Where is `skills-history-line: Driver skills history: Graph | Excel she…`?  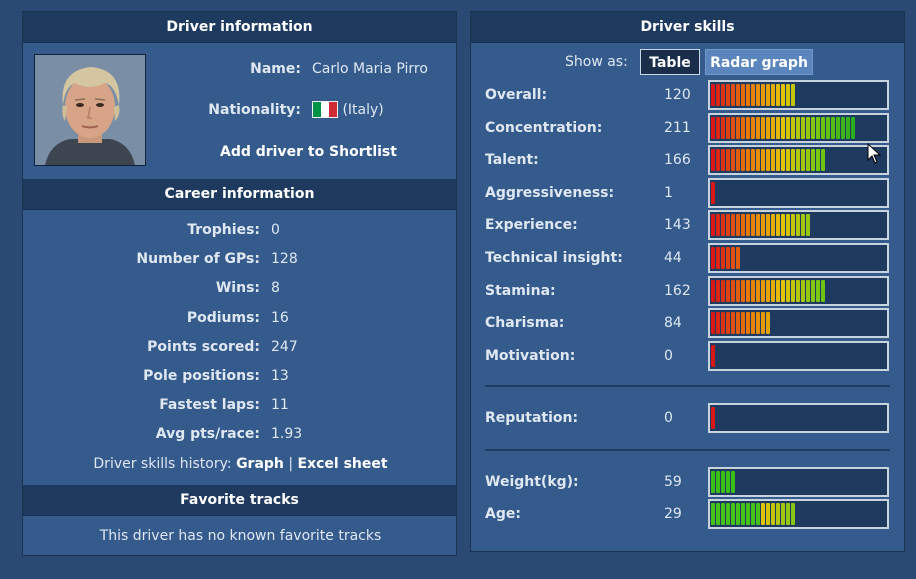
skills-history-line: Driver skills history: Graph | Excel she… is located at coordinates (240, 464).